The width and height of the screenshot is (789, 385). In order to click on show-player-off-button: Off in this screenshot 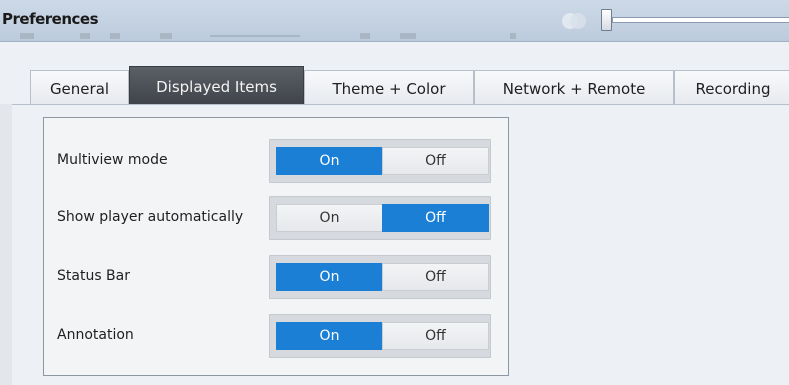, I will do `click(435, 218)`.